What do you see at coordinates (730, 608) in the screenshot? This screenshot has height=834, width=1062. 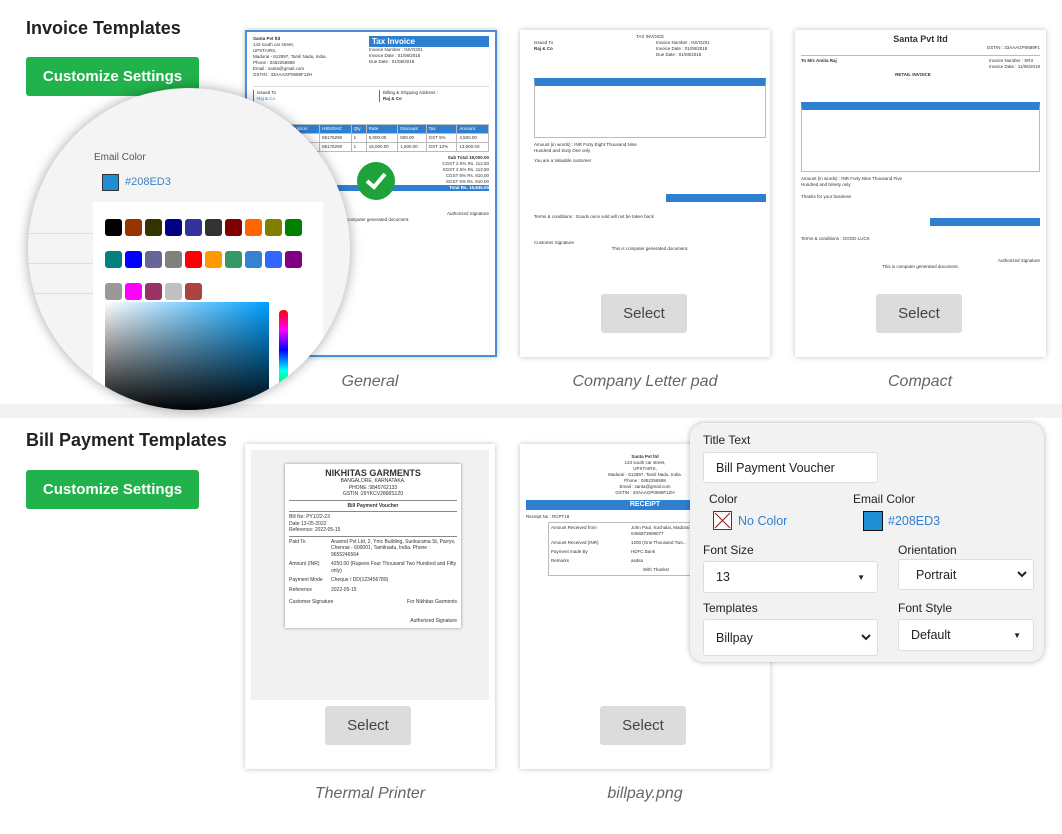 I see `templates-label: Templates` at bounding box center [730, 608].